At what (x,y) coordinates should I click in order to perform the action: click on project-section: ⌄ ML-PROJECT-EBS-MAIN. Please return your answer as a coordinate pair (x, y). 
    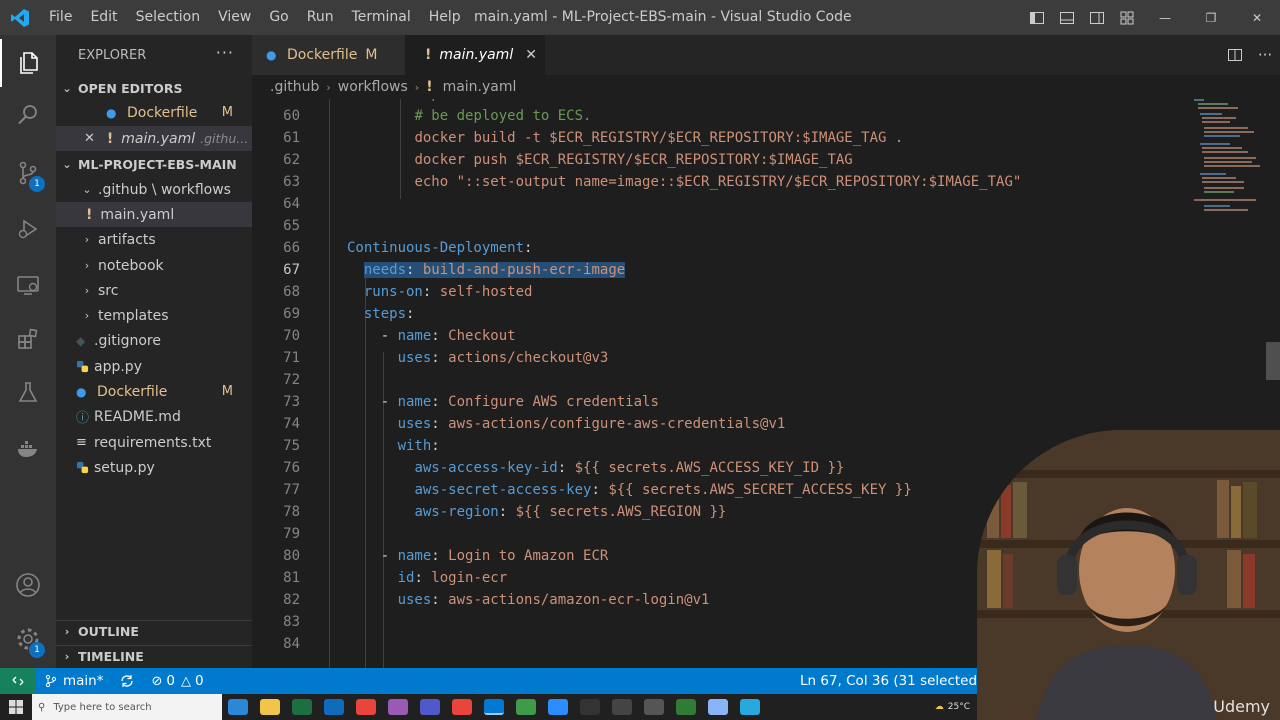
    Looking at the image, I should click on (154, 164).